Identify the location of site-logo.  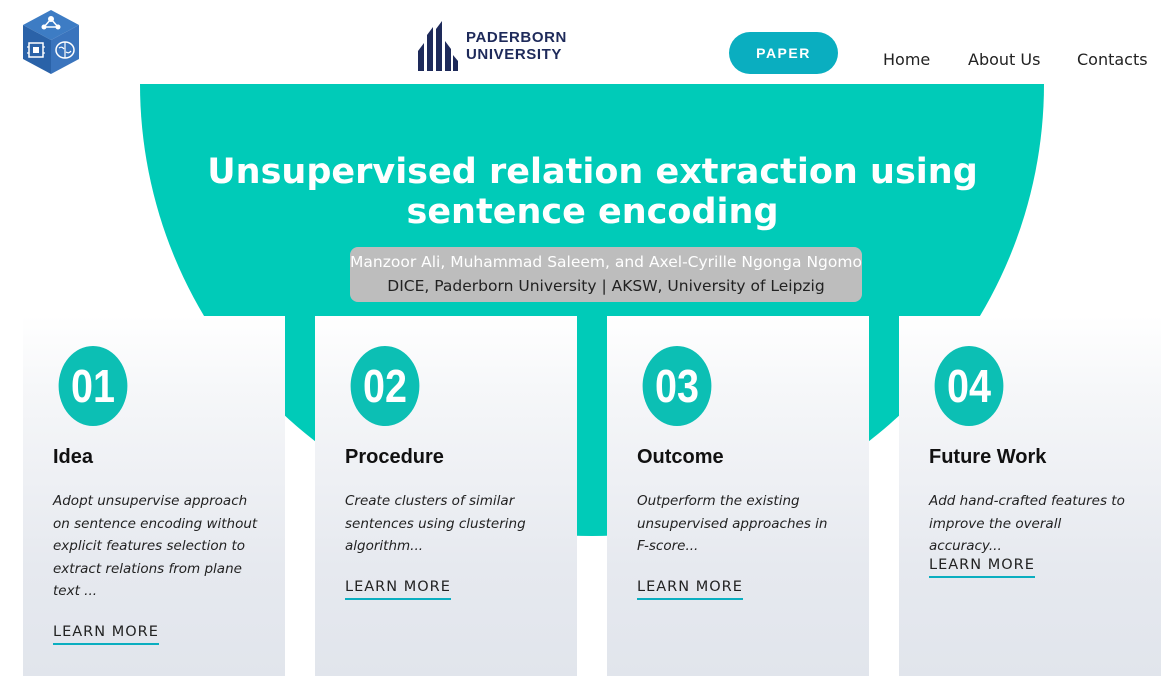
(51, 42).